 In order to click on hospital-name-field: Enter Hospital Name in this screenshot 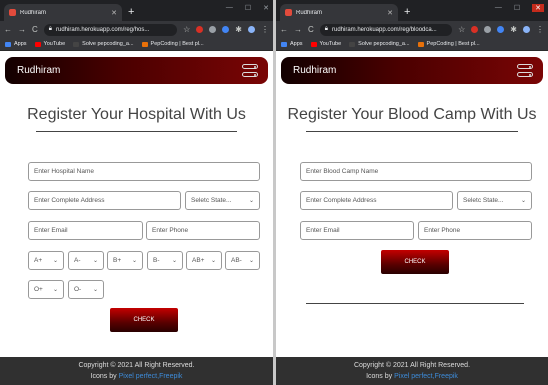, I will do `click(144, 171)`.